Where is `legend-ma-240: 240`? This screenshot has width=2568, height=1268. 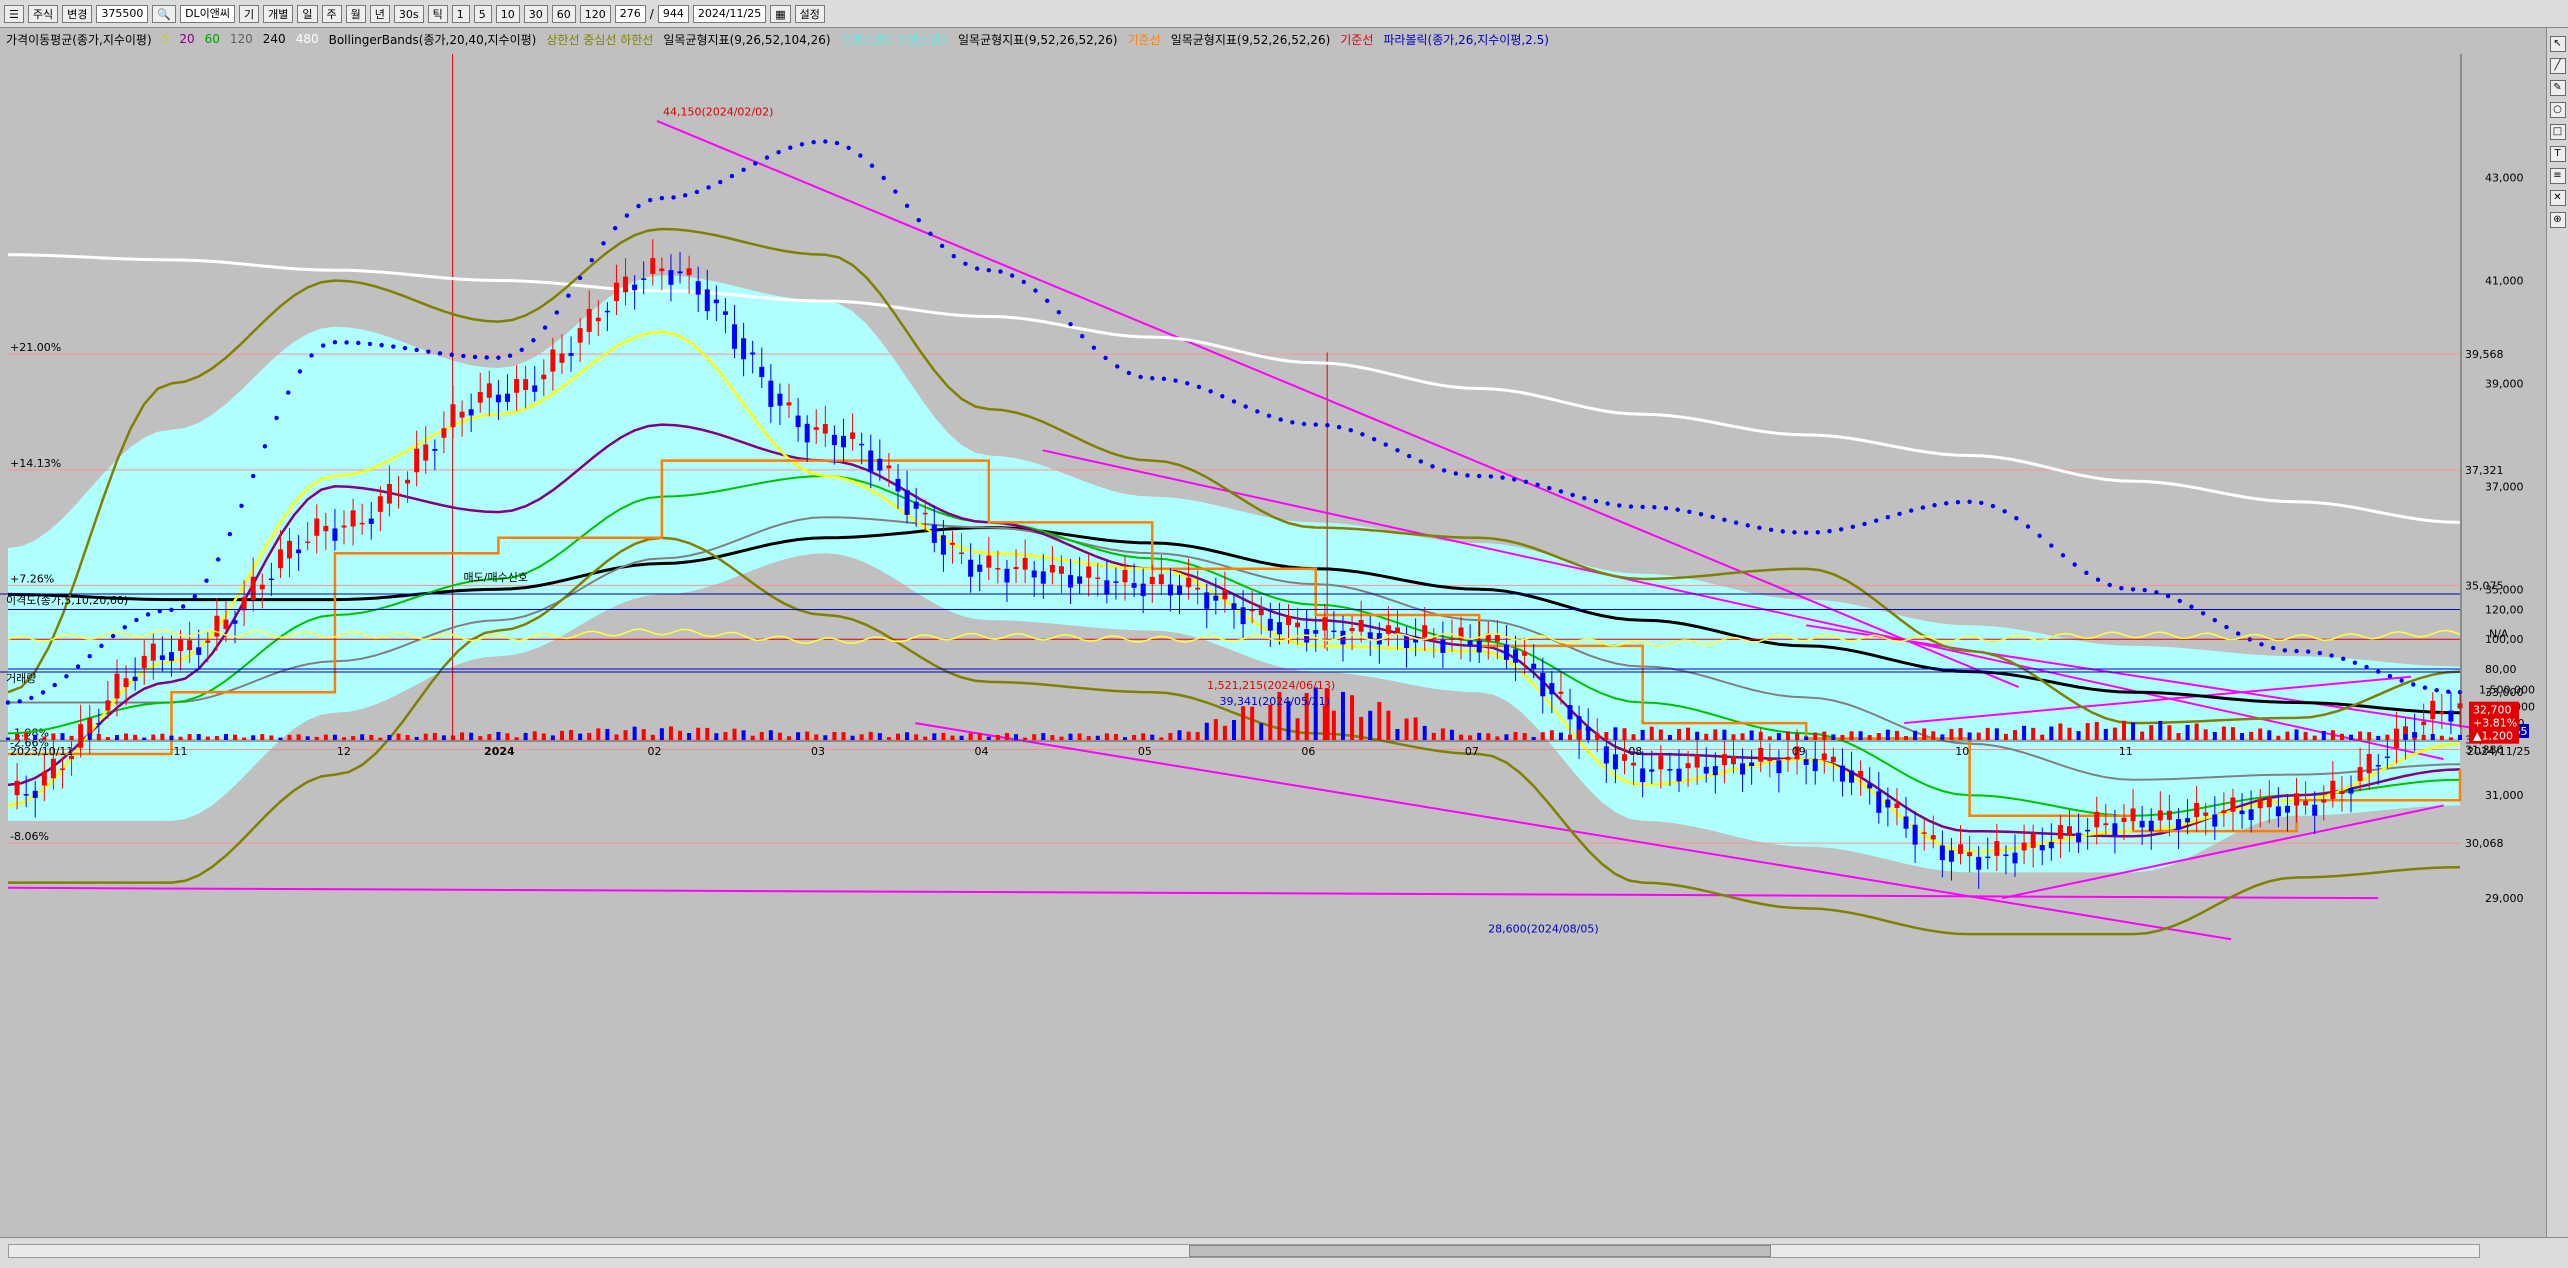 legend-ma-240: 240 is located at coordinates (274, 39).